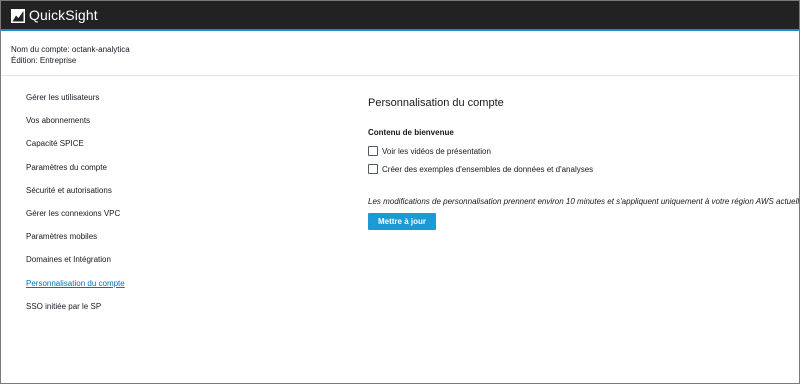  I want to click on top-navigation-bar: QuickSight, so click(400, 16).